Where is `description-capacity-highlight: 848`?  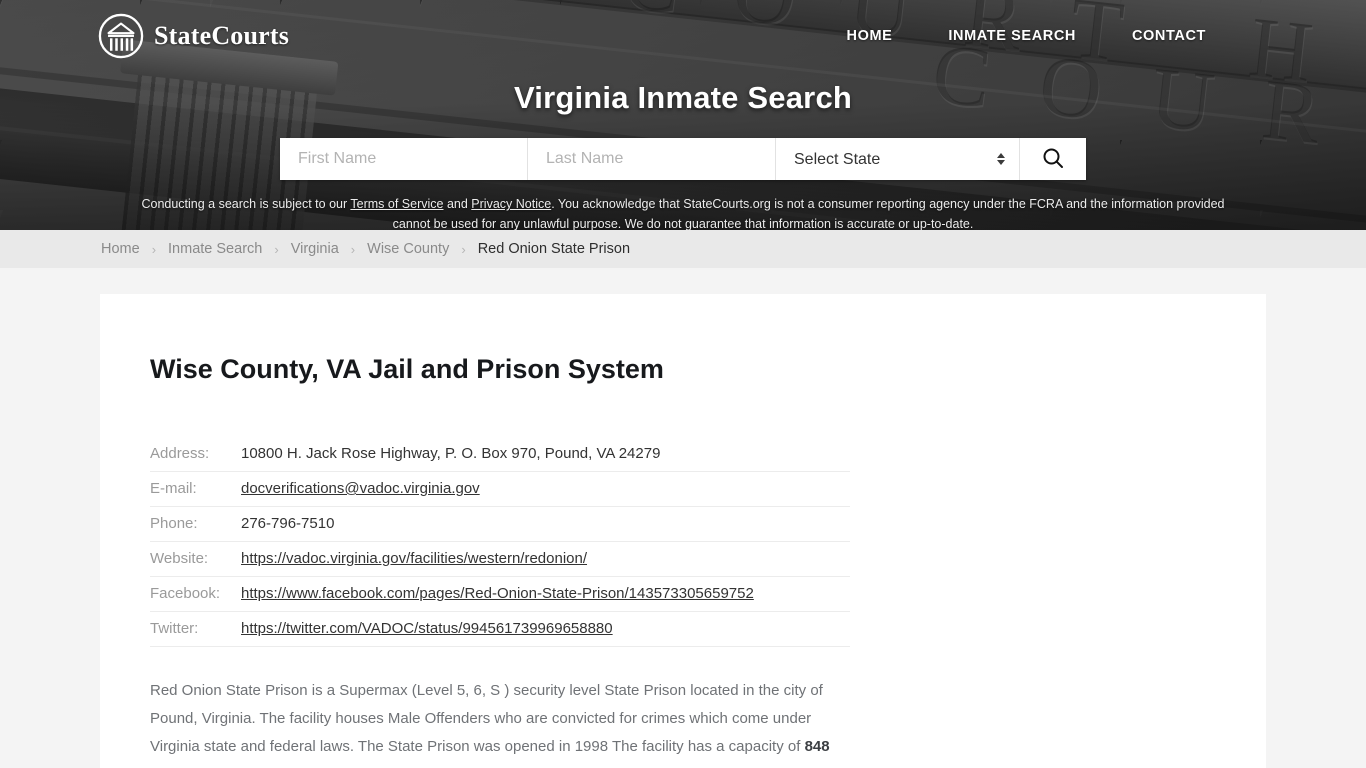
description-capacity-highlight: 848 is located at coordinates (817, 746).